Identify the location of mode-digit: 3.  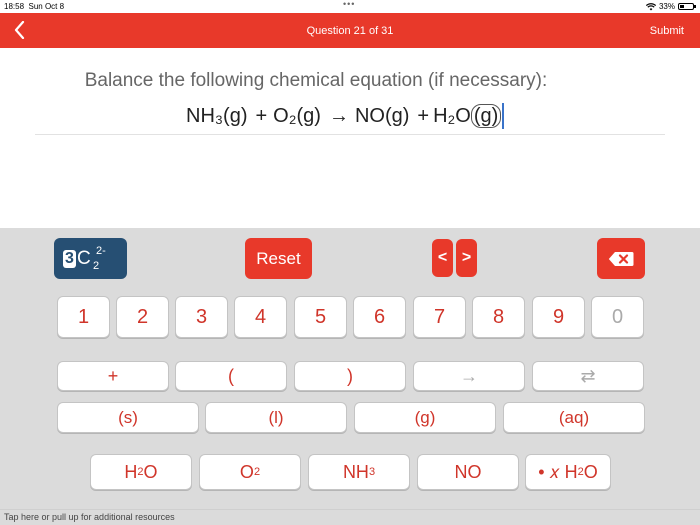
(69, 258).